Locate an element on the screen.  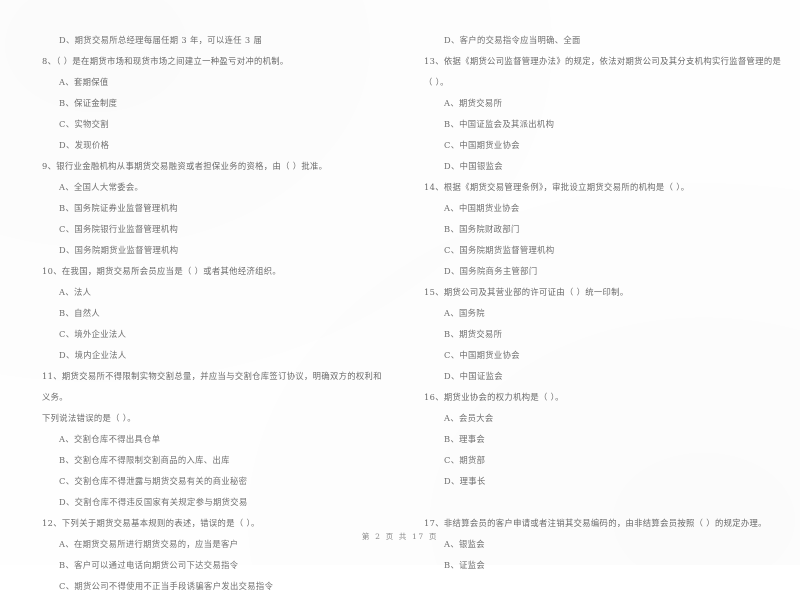
answer-option: C、期货公司不得使用不正当手段诱骗客户发出交易指令 is located at coordinates (166, 586).